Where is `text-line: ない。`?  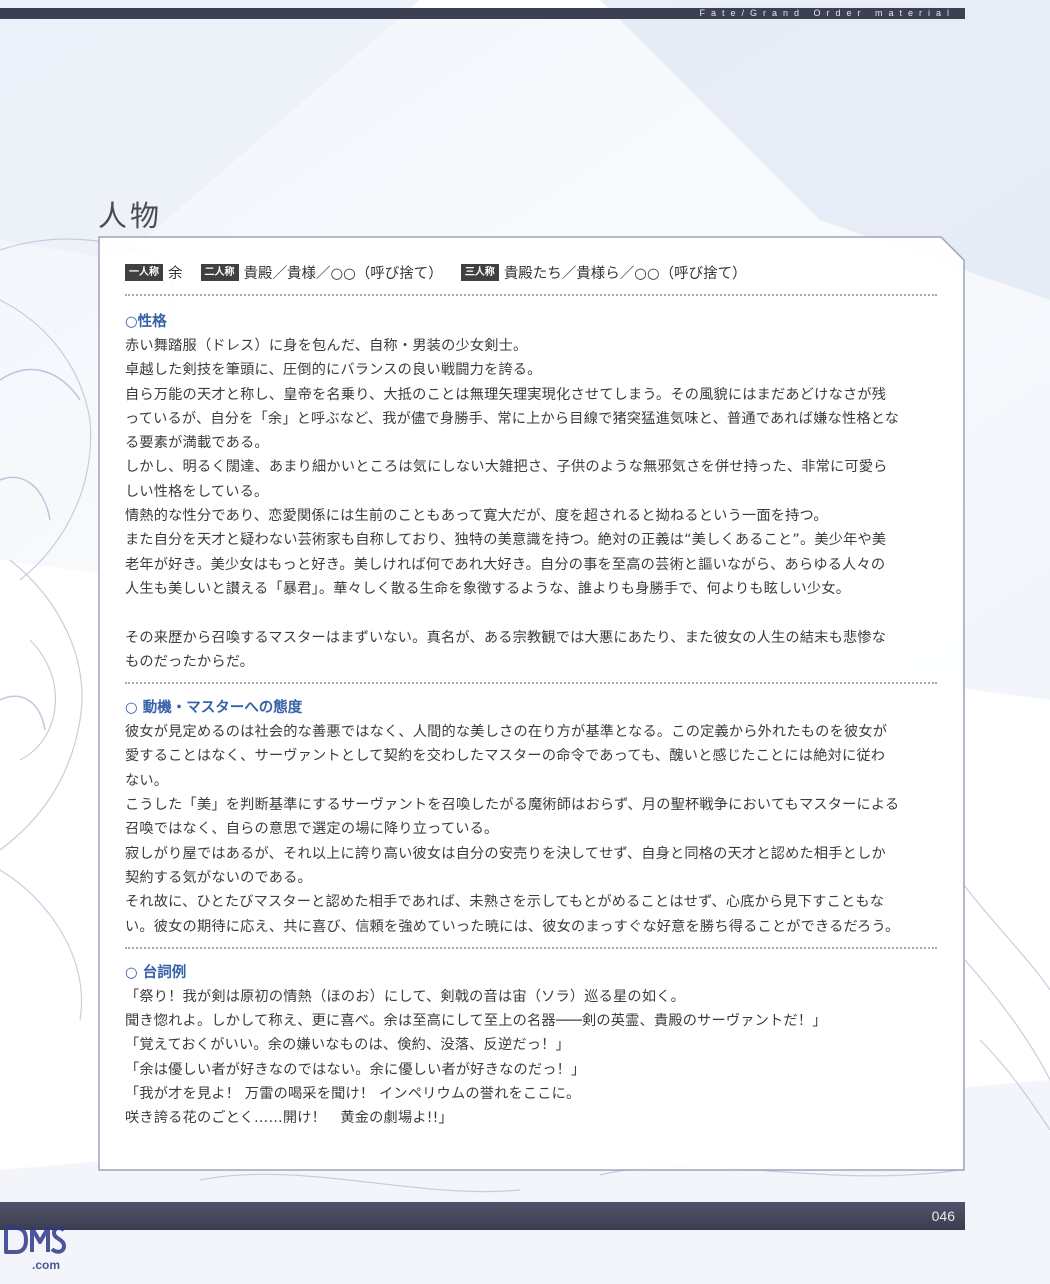 text-line: ない。 is located at coordinates (147, 780).